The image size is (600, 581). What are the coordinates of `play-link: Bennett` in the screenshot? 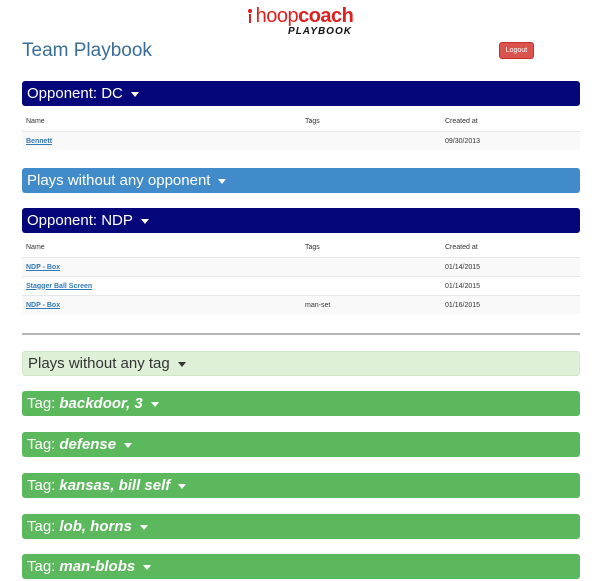 It's located at (39, 141).